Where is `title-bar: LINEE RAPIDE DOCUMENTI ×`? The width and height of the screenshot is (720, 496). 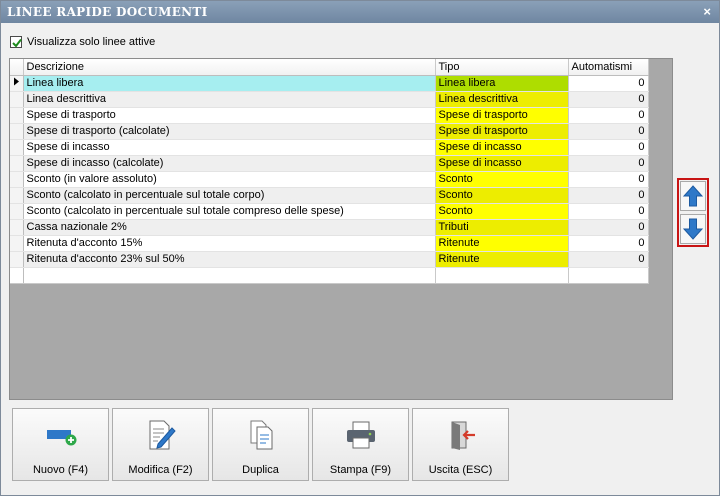
title-bar: LINEE RAPIDE DOCUMENTI × is located at coordinates (360, 12).